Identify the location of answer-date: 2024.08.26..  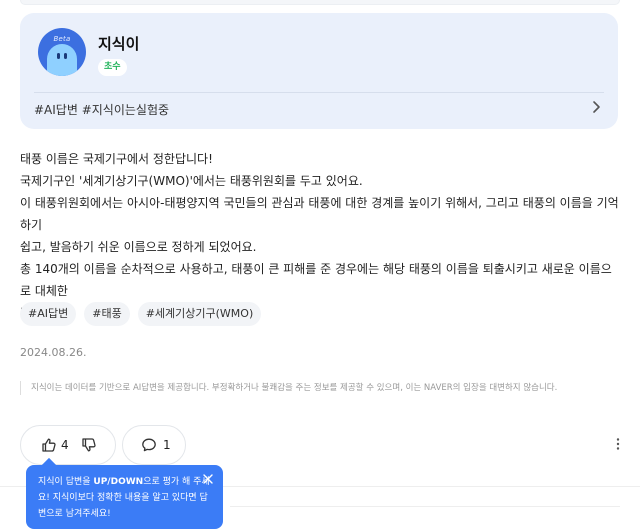
(53, 352).